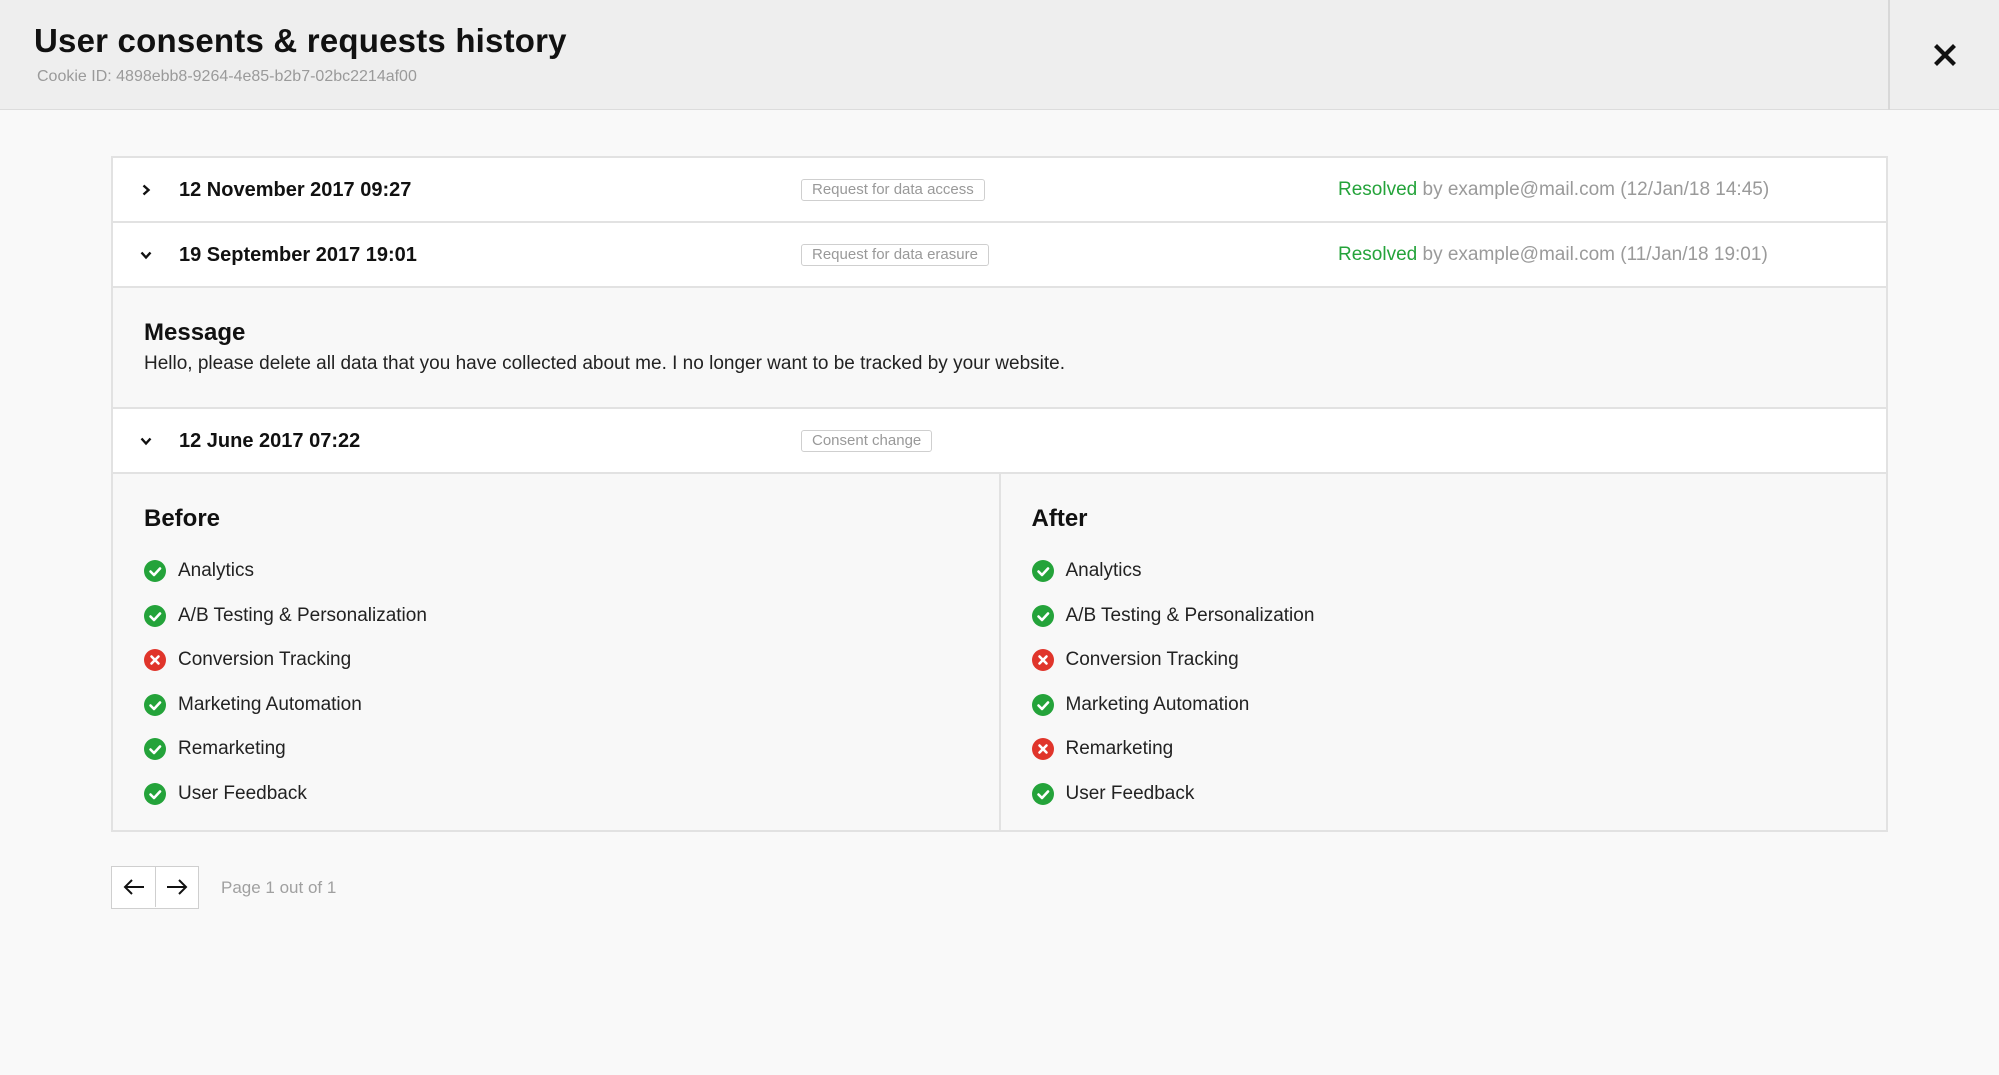 This screenshot has width=1999, height=1075. I want to click on pagination-buttons, so click(155, 887).